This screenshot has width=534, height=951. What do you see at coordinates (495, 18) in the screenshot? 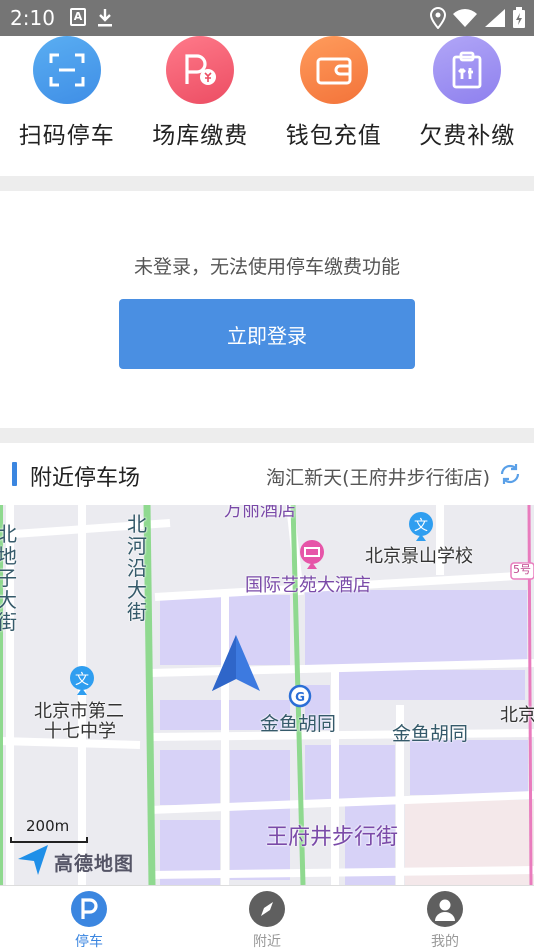
I see `signal-icon` at bounding box center [495, 18].